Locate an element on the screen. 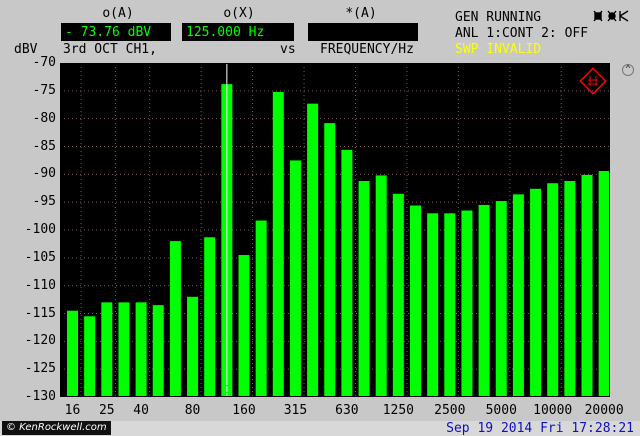 This screenshot has width=640, height=436. y-tick-label: -130 is located at coordinates (40, 396).